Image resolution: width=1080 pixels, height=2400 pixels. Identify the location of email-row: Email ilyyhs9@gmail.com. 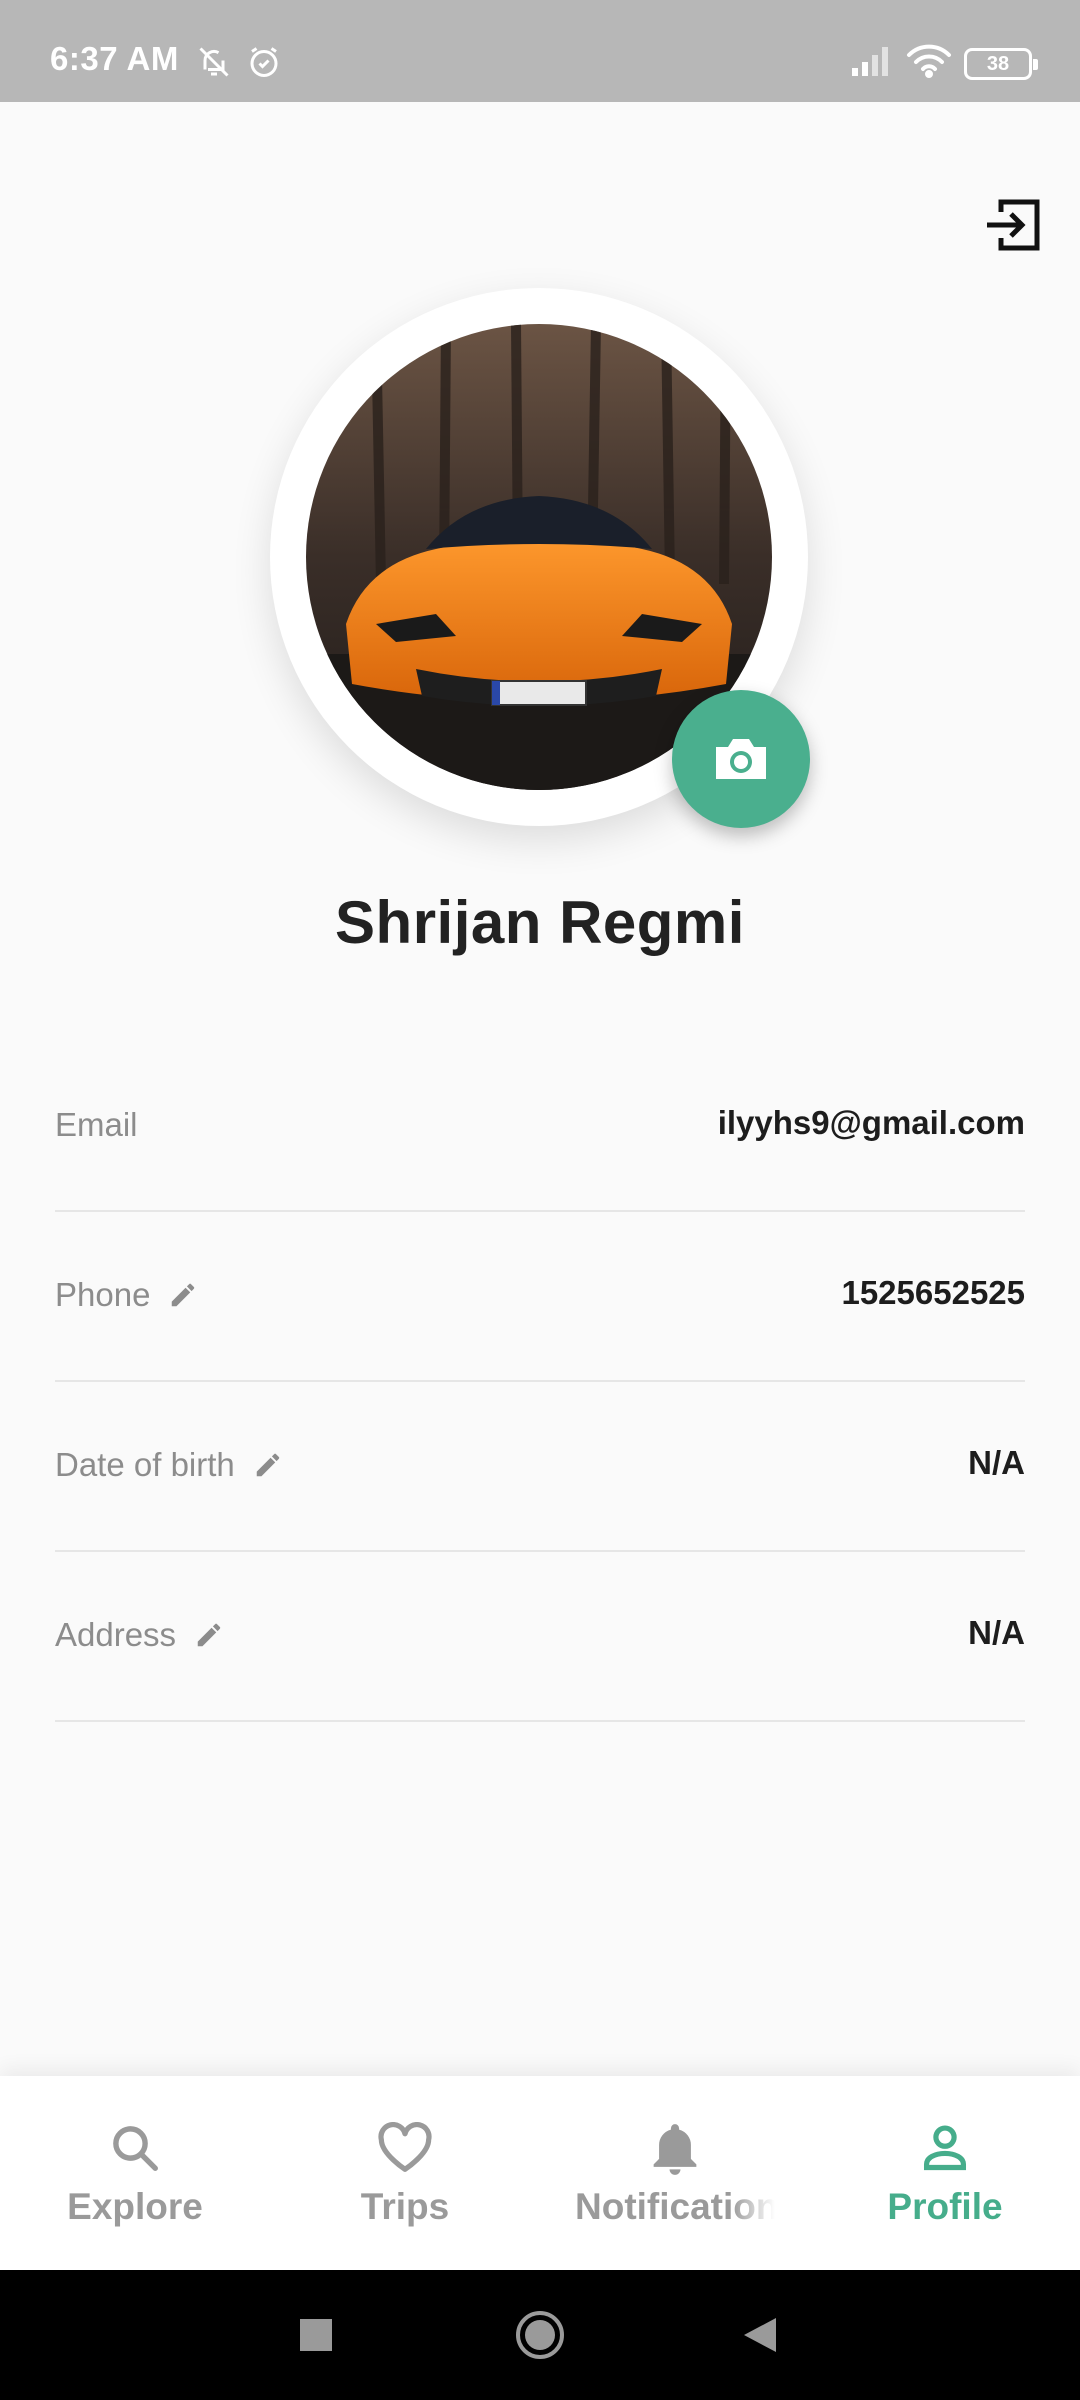
(540, 1127).